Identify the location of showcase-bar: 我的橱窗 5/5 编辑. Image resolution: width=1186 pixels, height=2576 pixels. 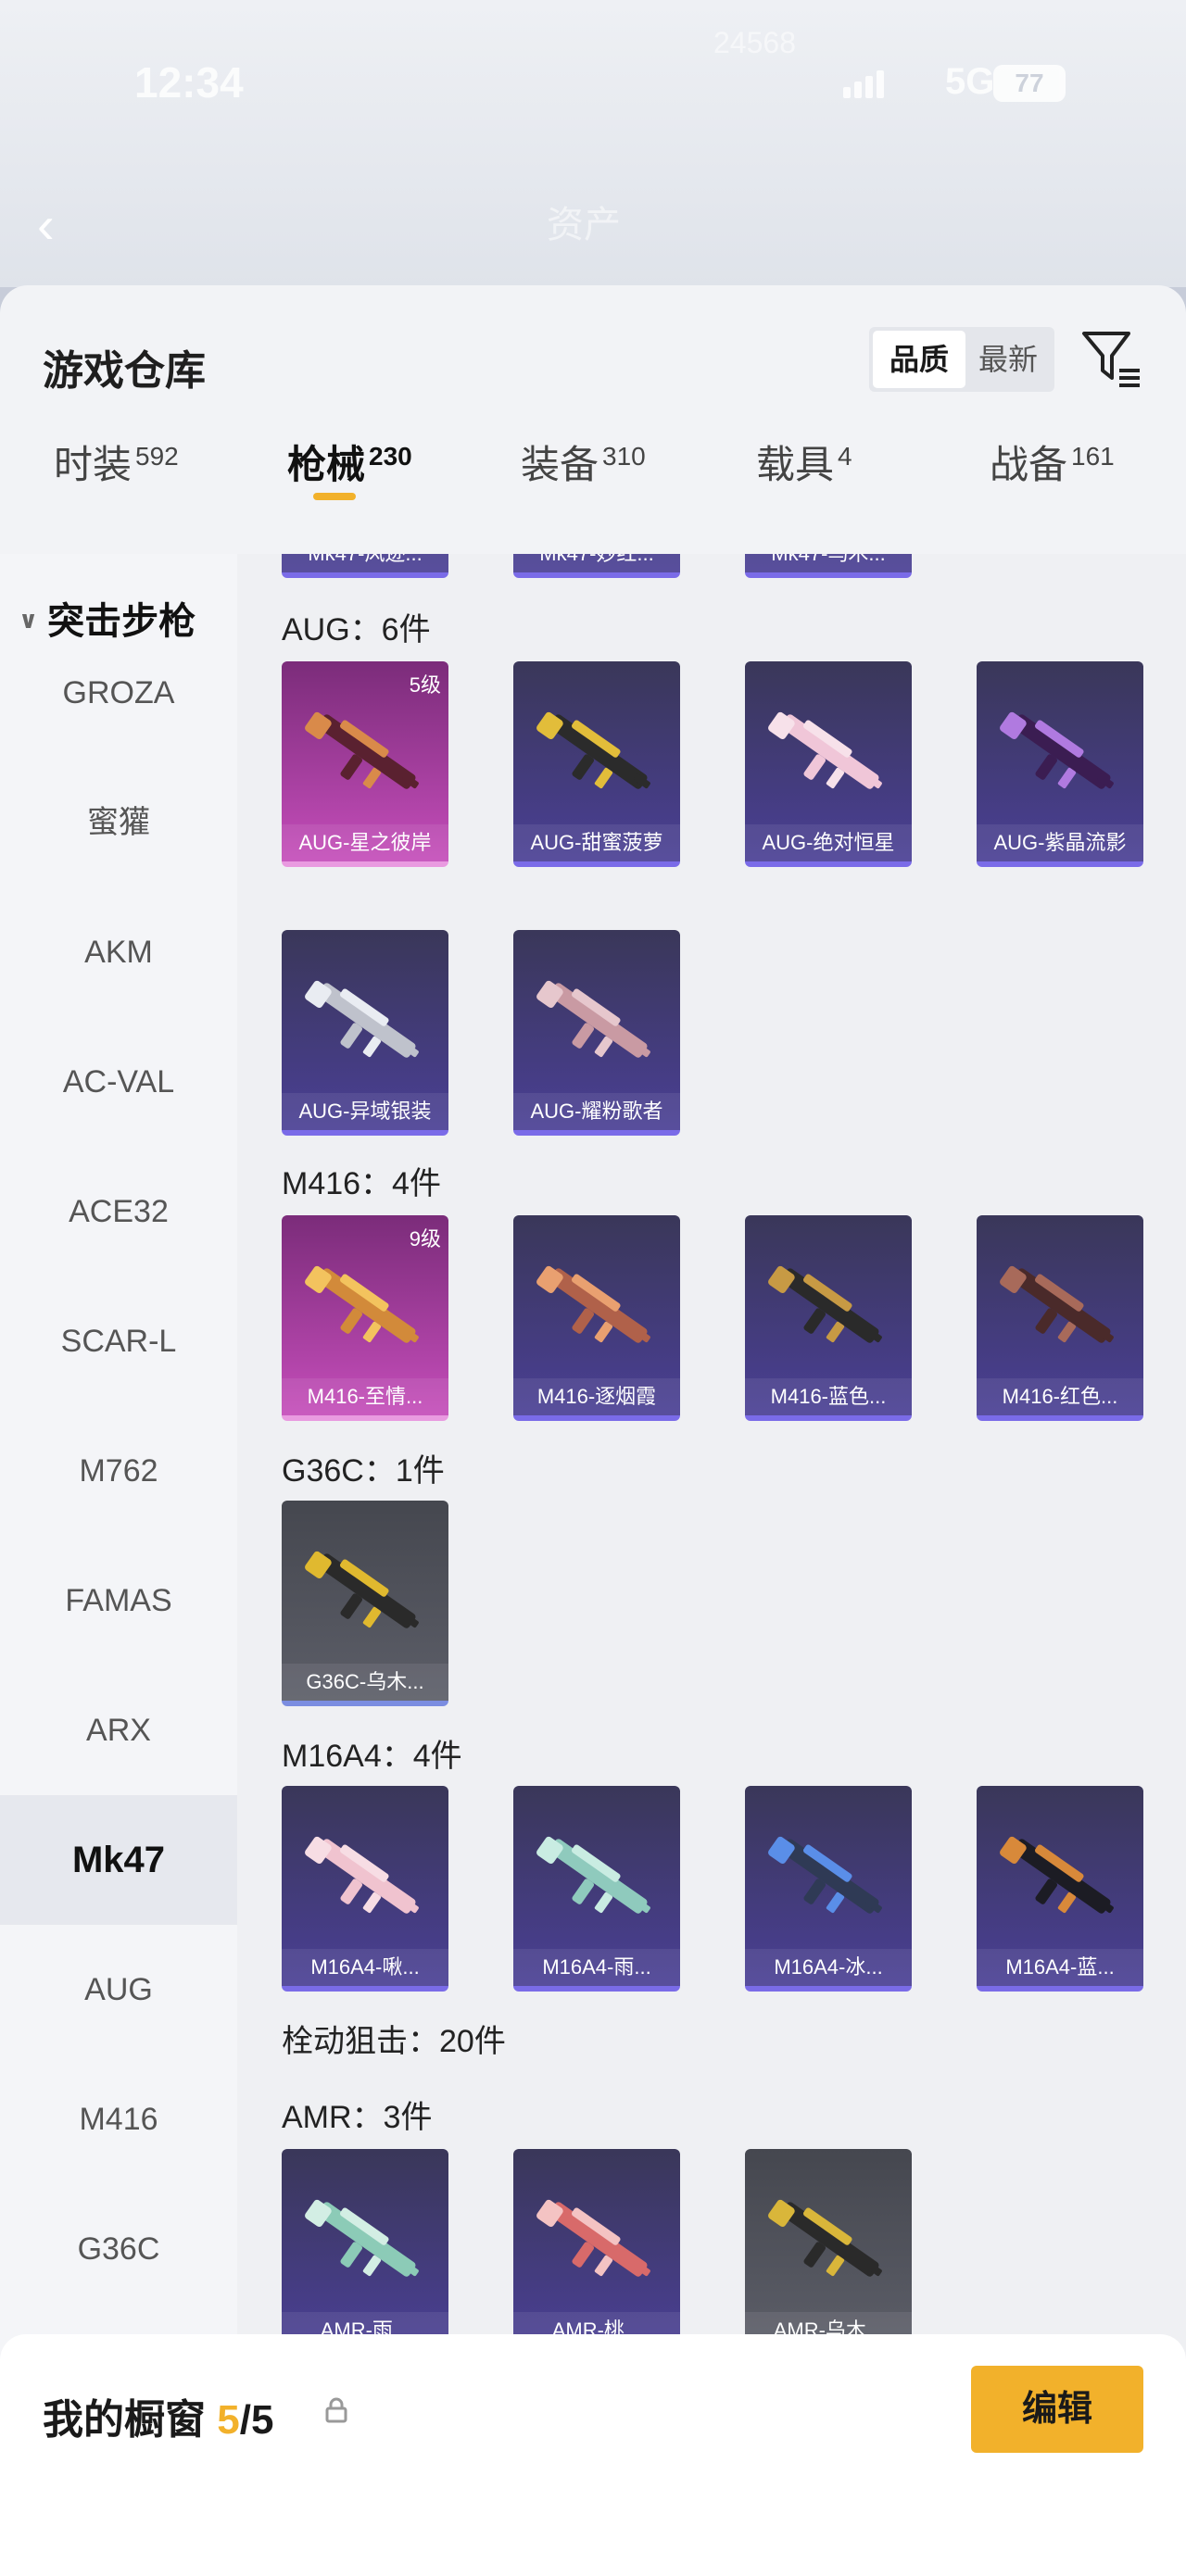
(593, 2455).